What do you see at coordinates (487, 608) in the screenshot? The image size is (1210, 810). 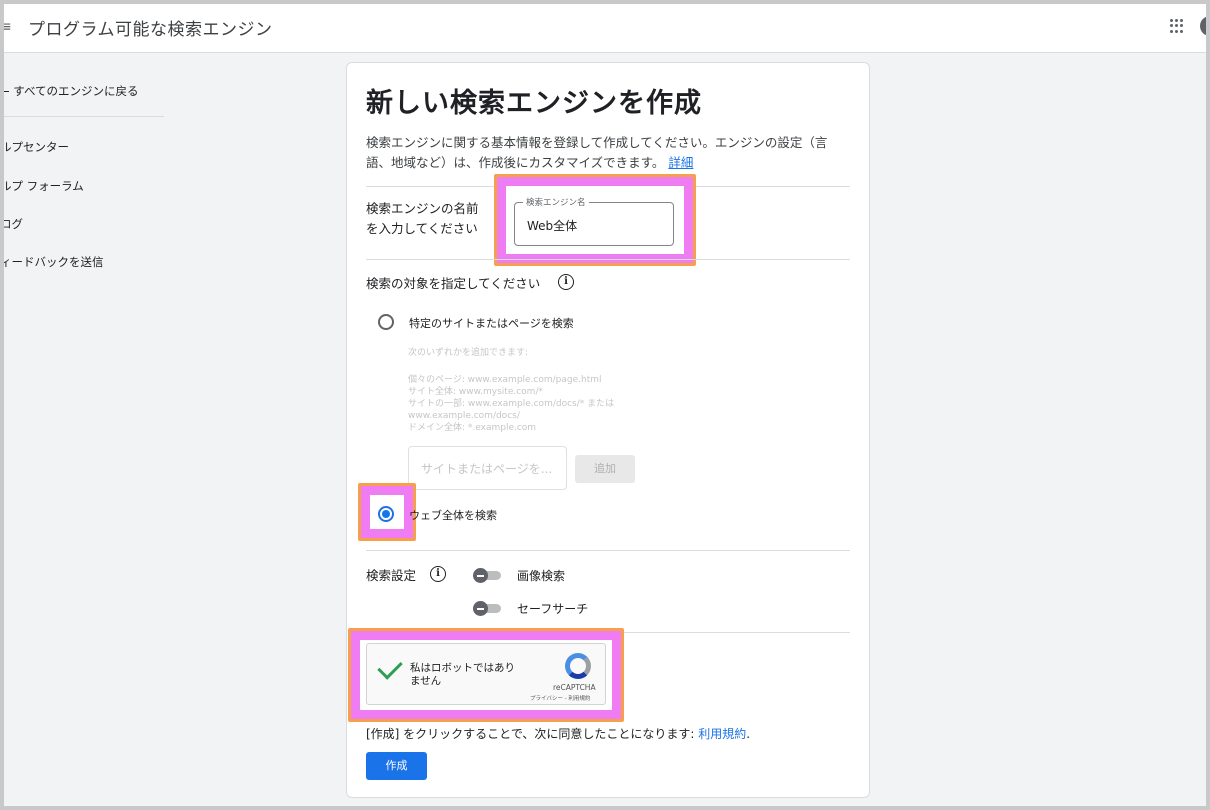 I see `safe-search-toggle` at bounding box center [487, 608].